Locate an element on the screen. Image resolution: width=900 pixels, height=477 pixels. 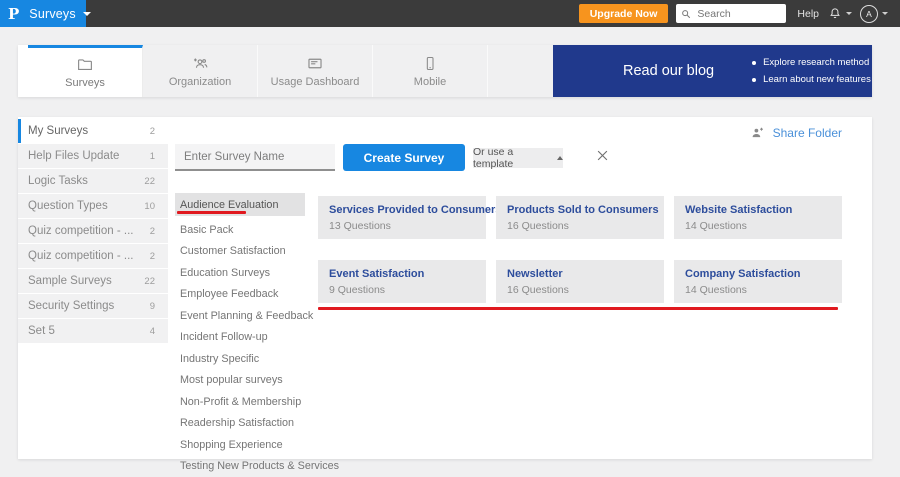
sidebar-item-sample-surveys-6: Sample Surveys22 is located at coordinates (93, 281).